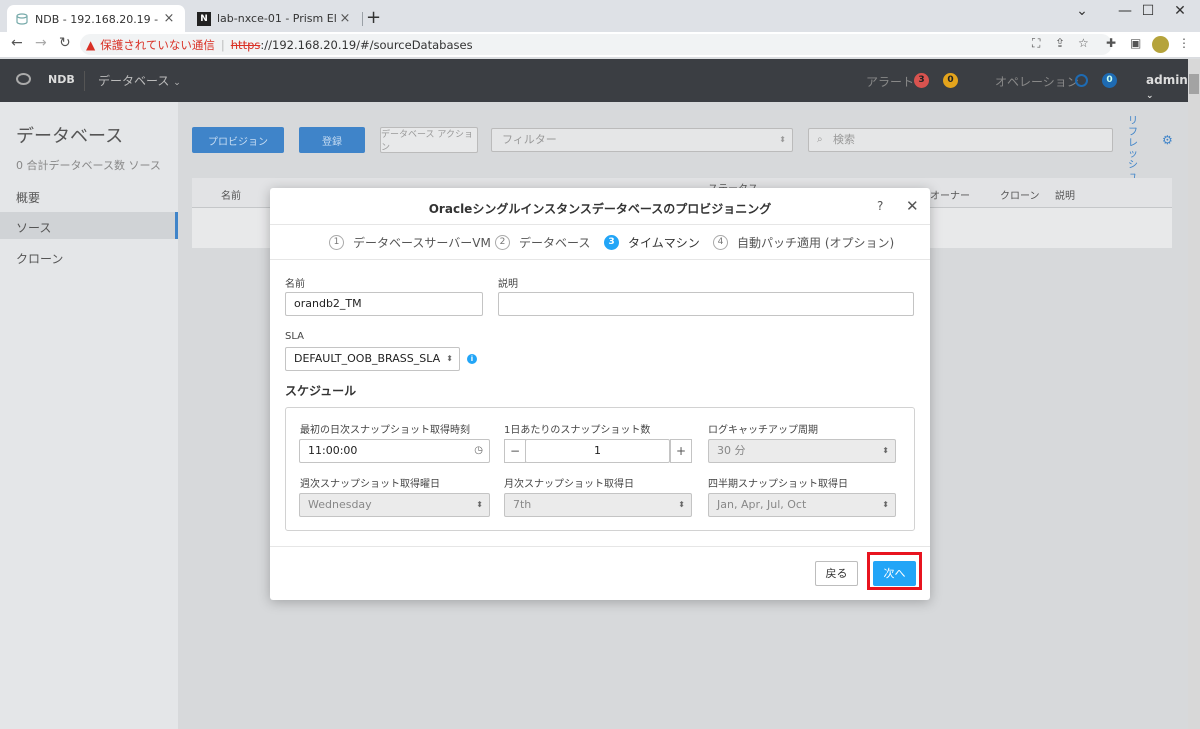  I want to click on scrollbar-thumb, so click(1194, 84).